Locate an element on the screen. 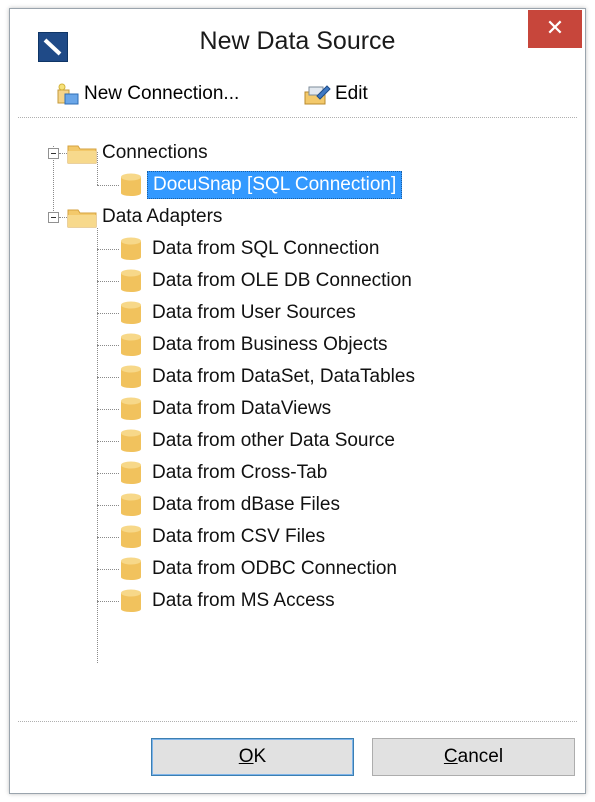 The height and width of the screenshot is (802, 595). adapter-item: Data from MS Access is located at coordinates (229, 601).